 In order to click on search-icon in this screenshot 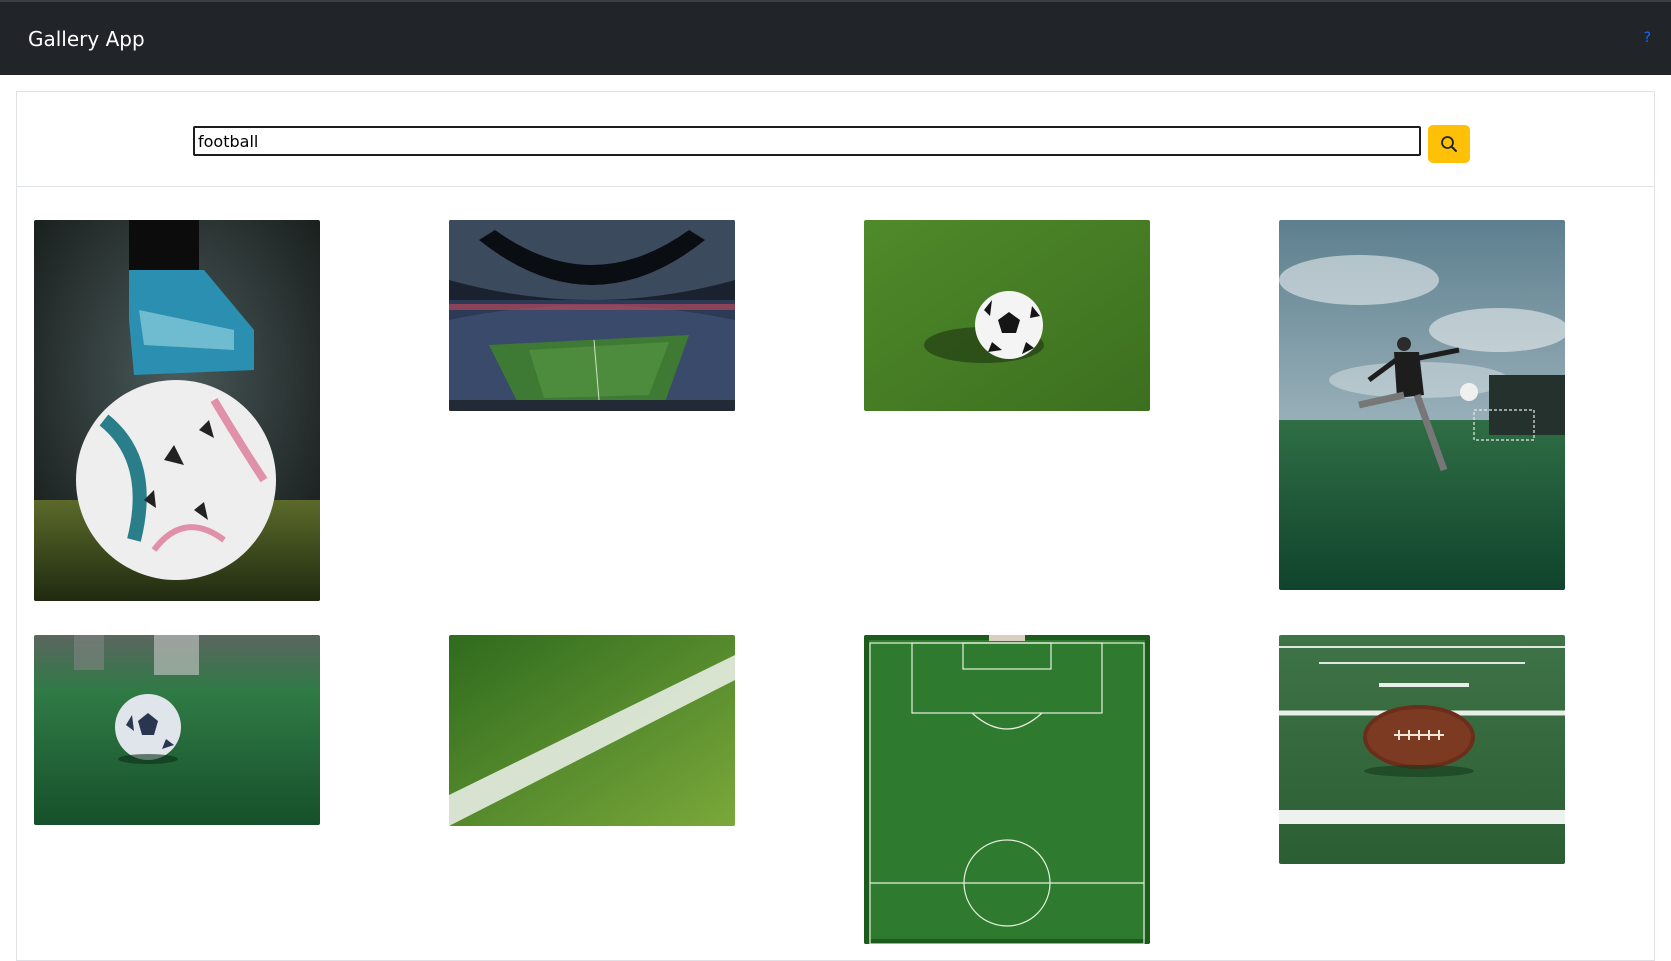, I will do `click(1449, 144)`.